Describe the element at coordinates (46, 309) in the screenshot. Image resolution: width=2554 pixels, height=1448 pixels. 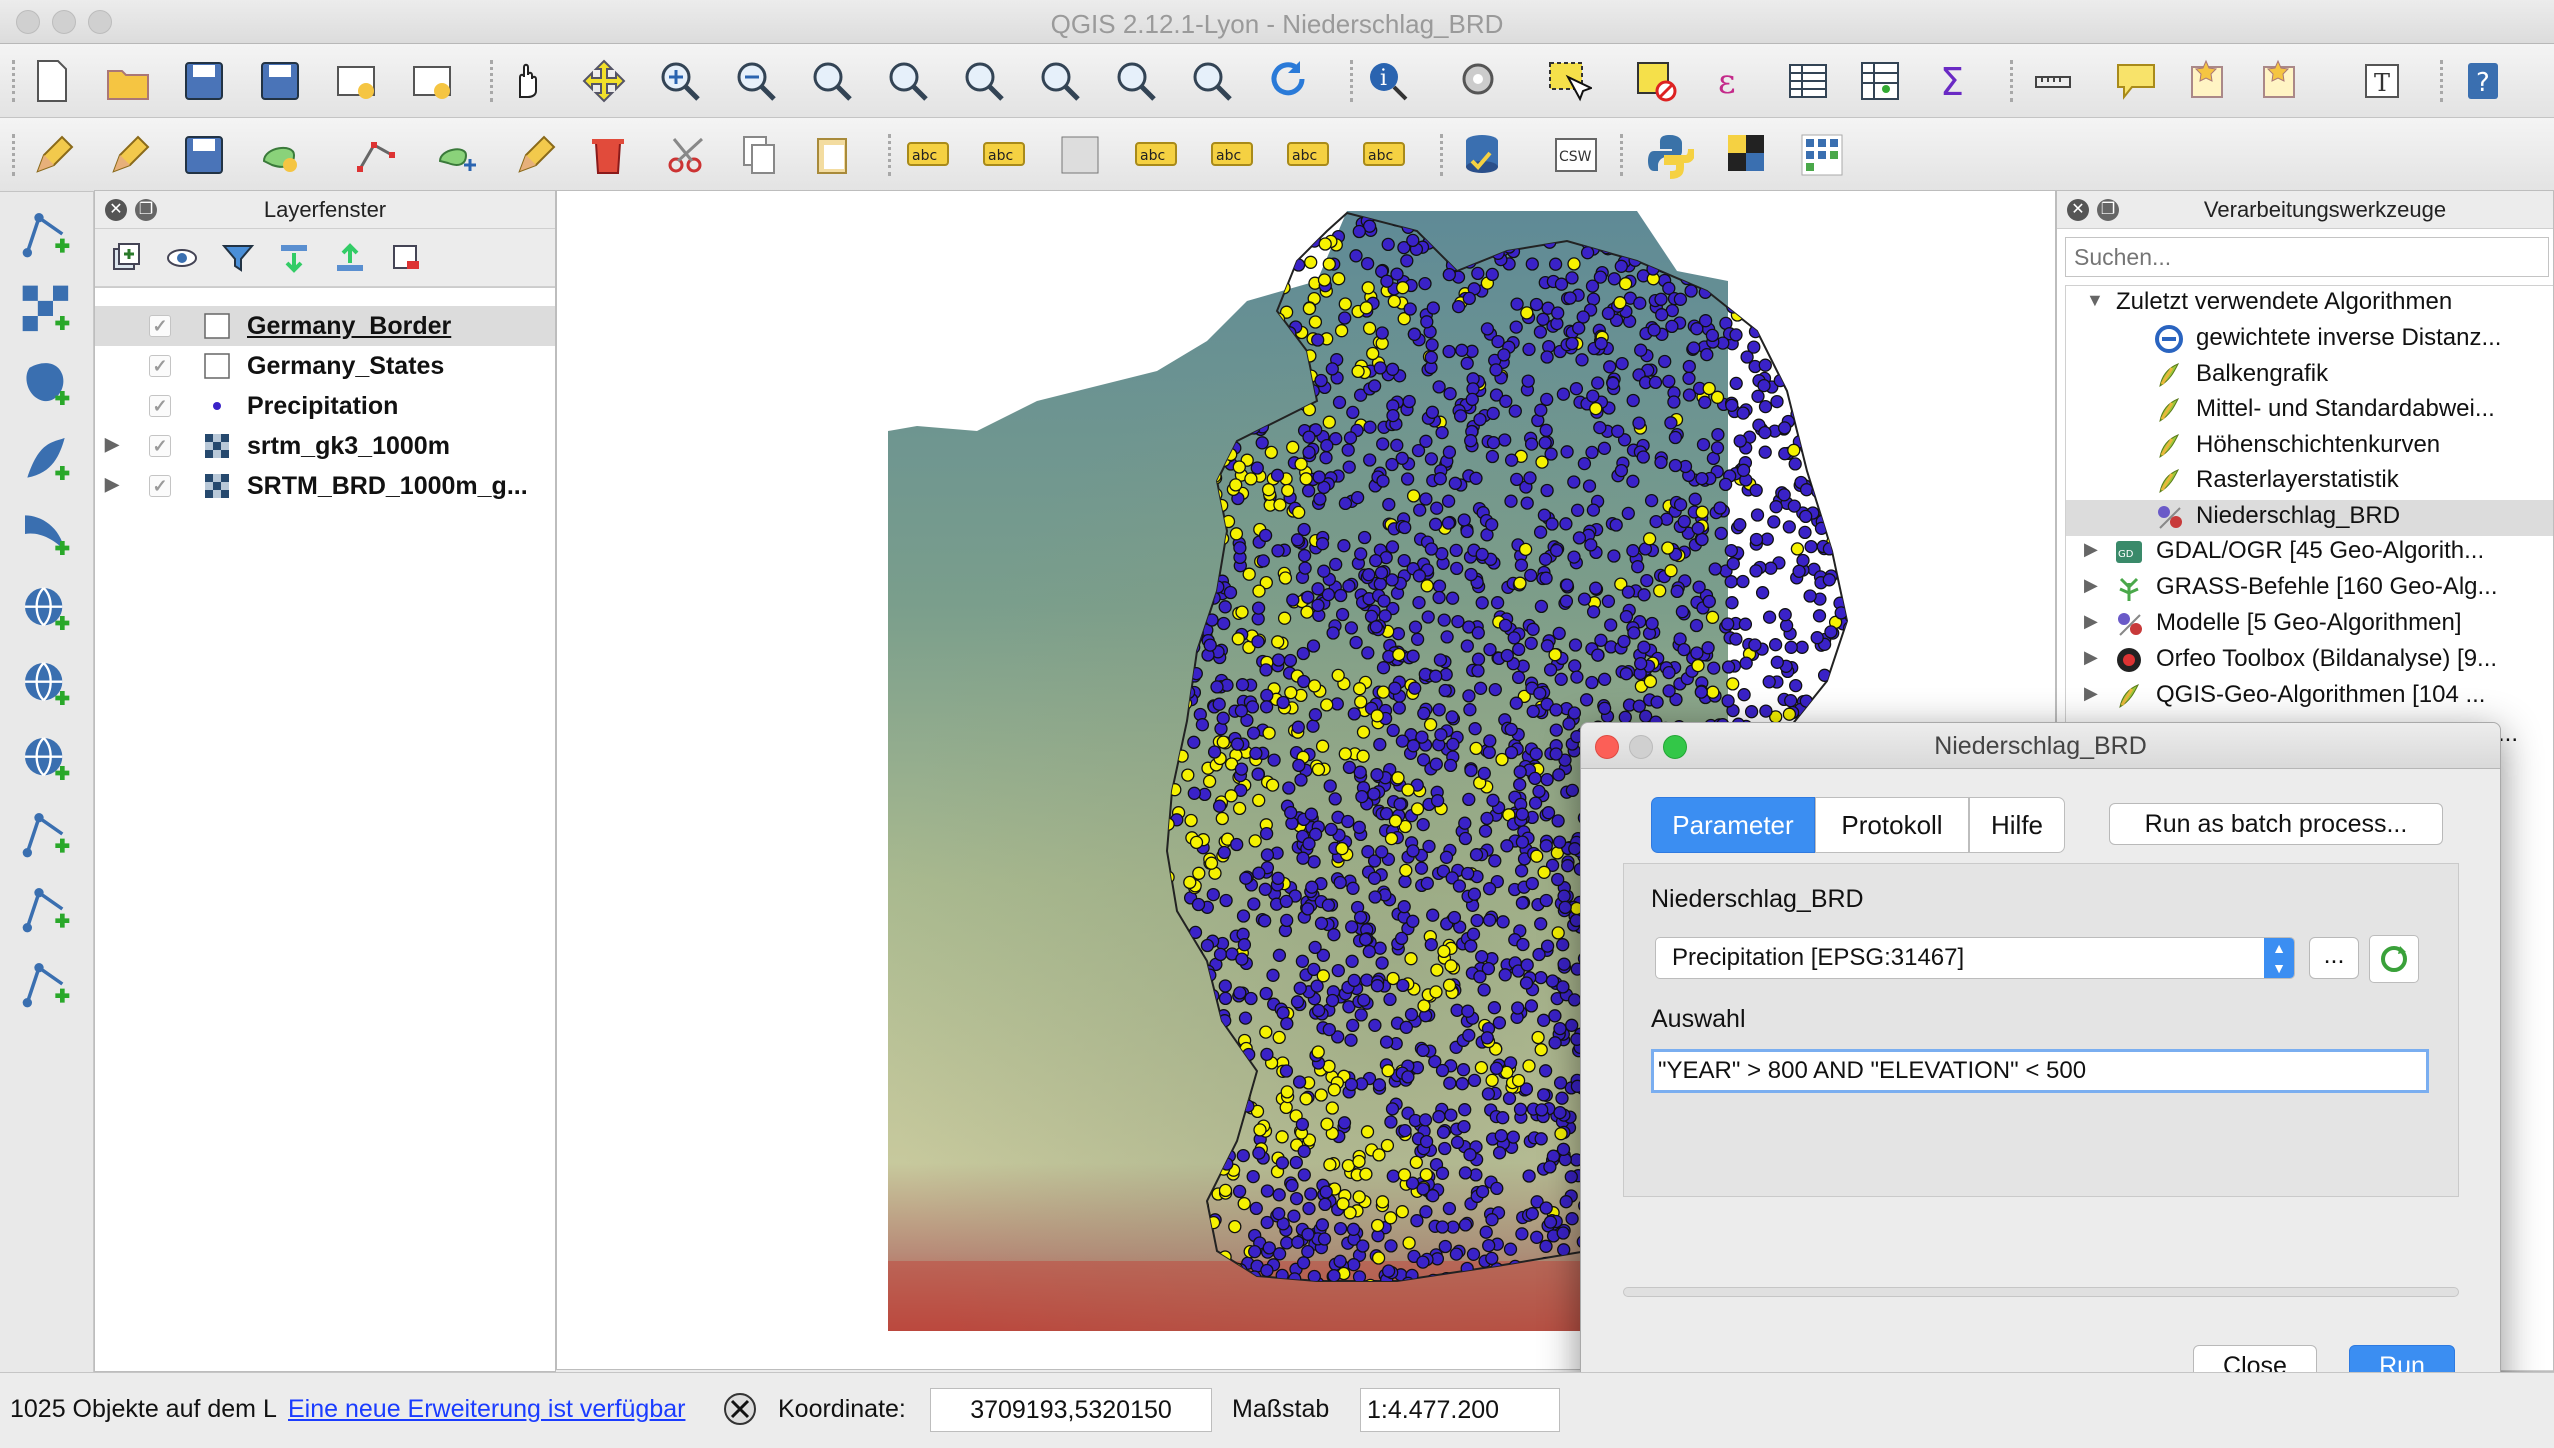
I see `add-raster-layer-button` at that location.